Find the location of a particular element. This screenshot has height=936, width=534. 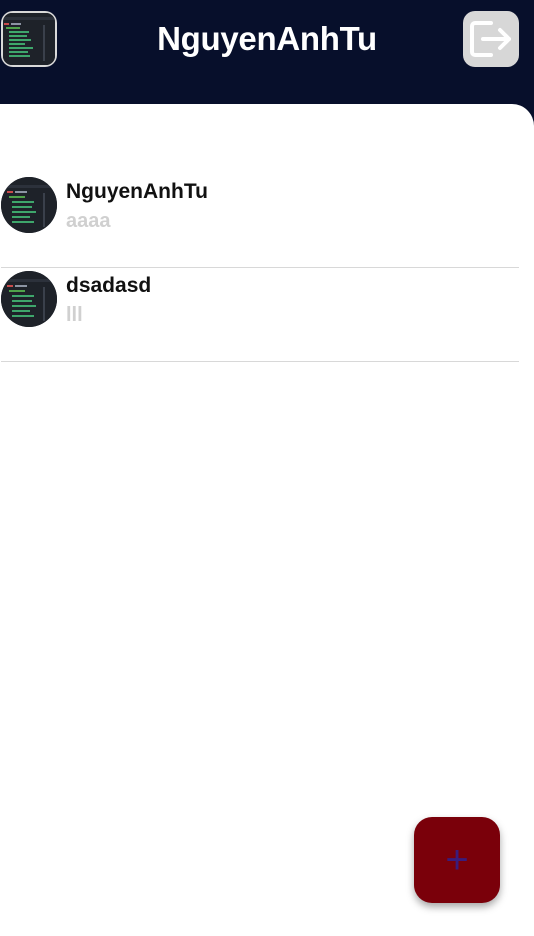

list-item: NguyenAnhTu aaaa is located at coordinates (260, 221).